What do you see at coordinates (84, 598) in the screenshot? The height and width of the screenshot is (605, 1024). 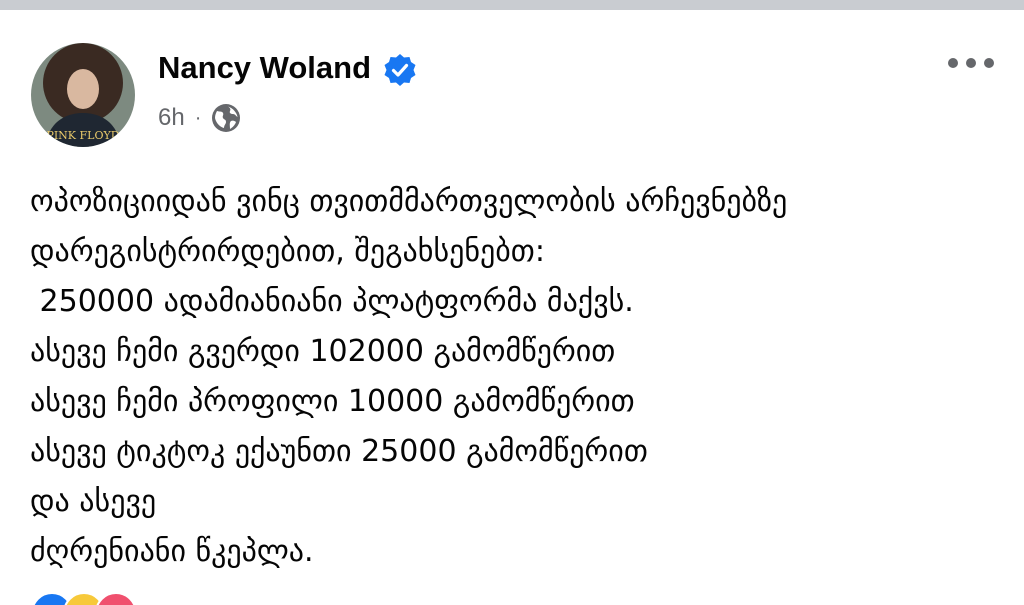 I see `reaction-summary` at bounding box center [84, 598].